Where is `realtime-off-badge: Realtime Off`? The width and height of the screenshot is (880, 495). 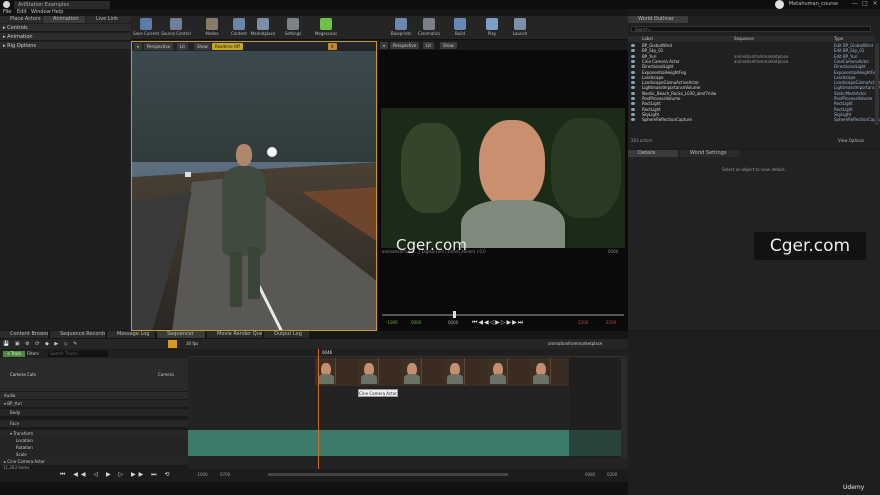 realtime-off-badge: Realtime Off is located at coordinates (227, 46).